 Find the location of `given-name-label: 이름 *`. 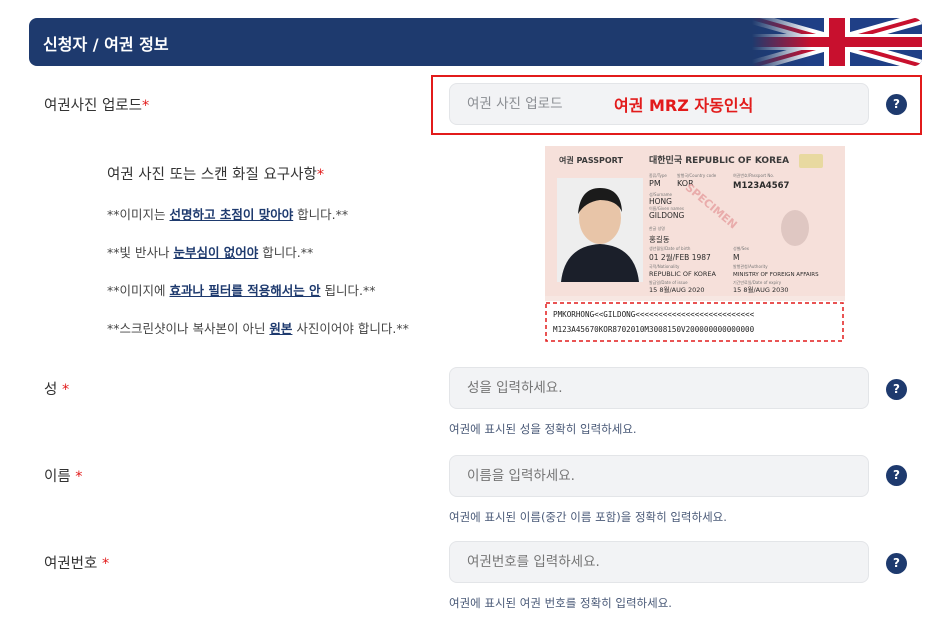

given-name-label: 이름 * is located at coordinates (63, 477).